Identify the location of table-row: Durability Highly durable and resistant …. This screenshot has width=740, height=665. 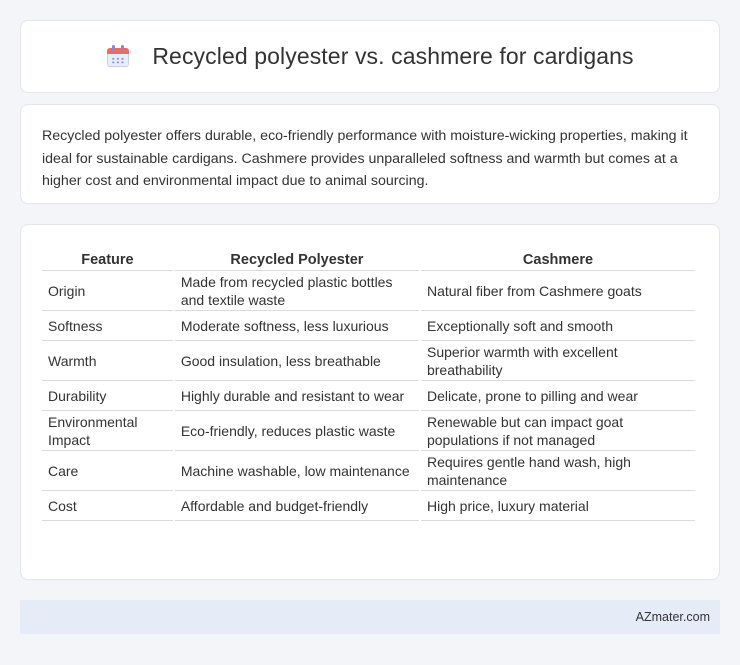
(368, 396).